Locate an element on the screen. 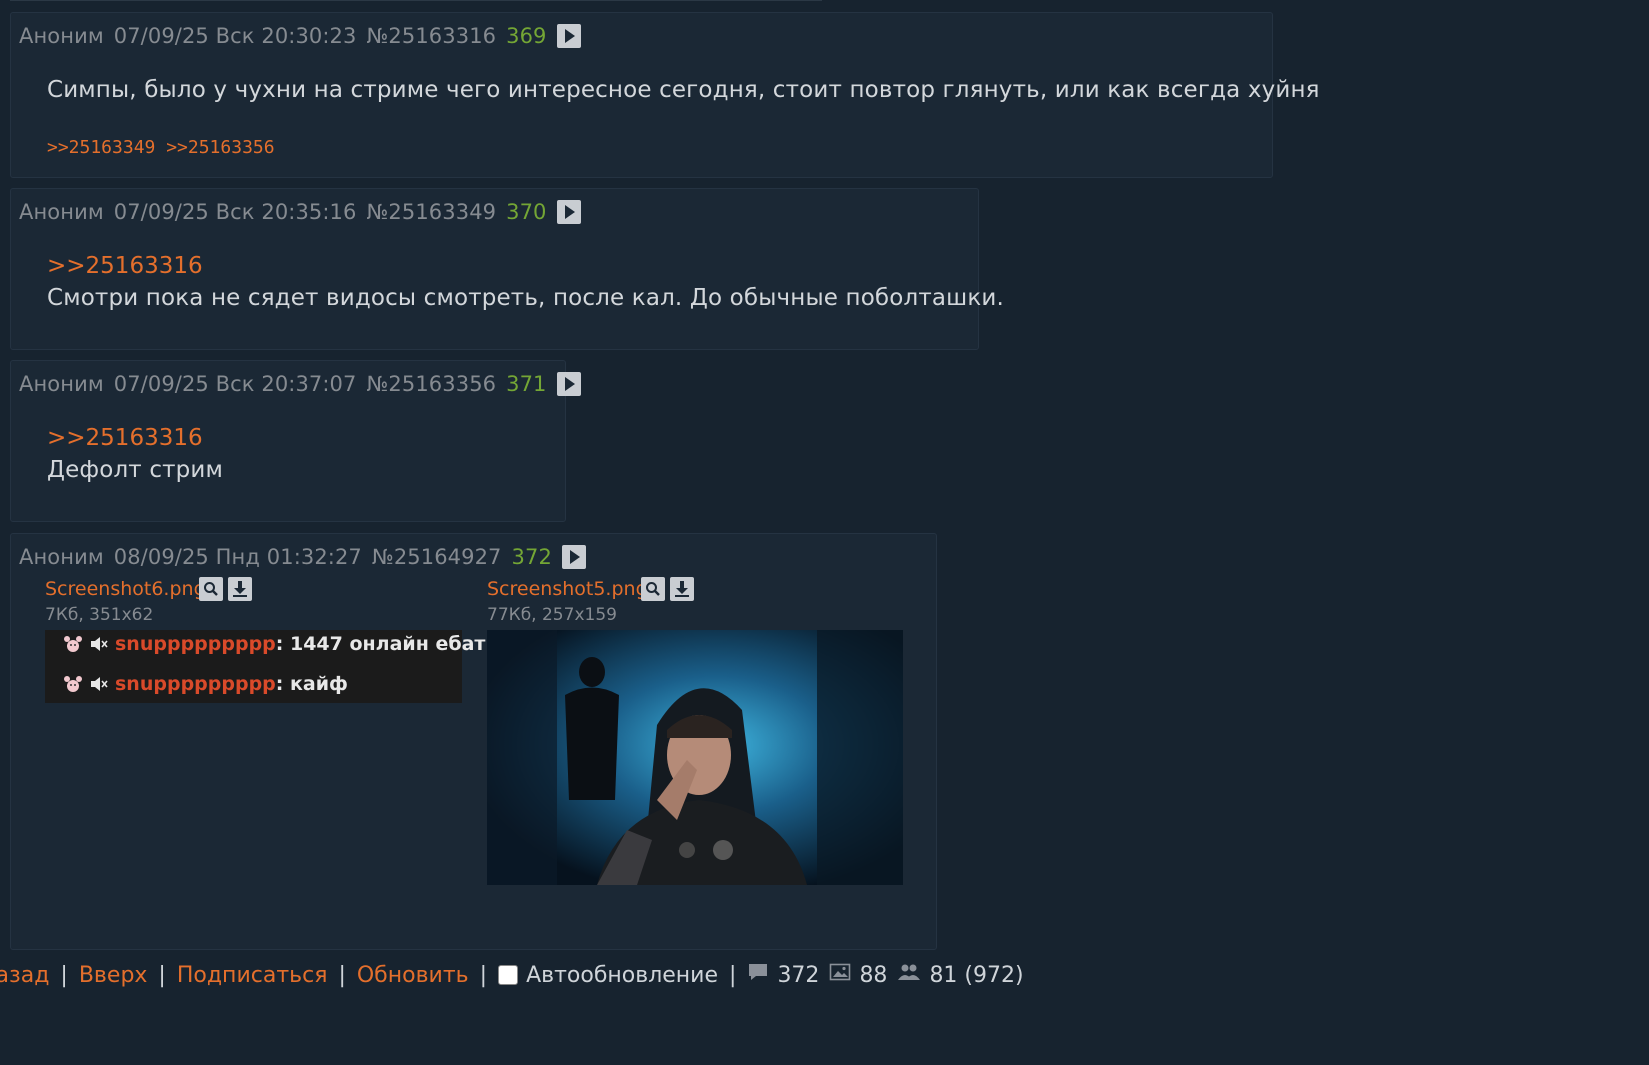 This screenshot has width=1649, height=1065. image-icon is located at coordinates (840, 975).